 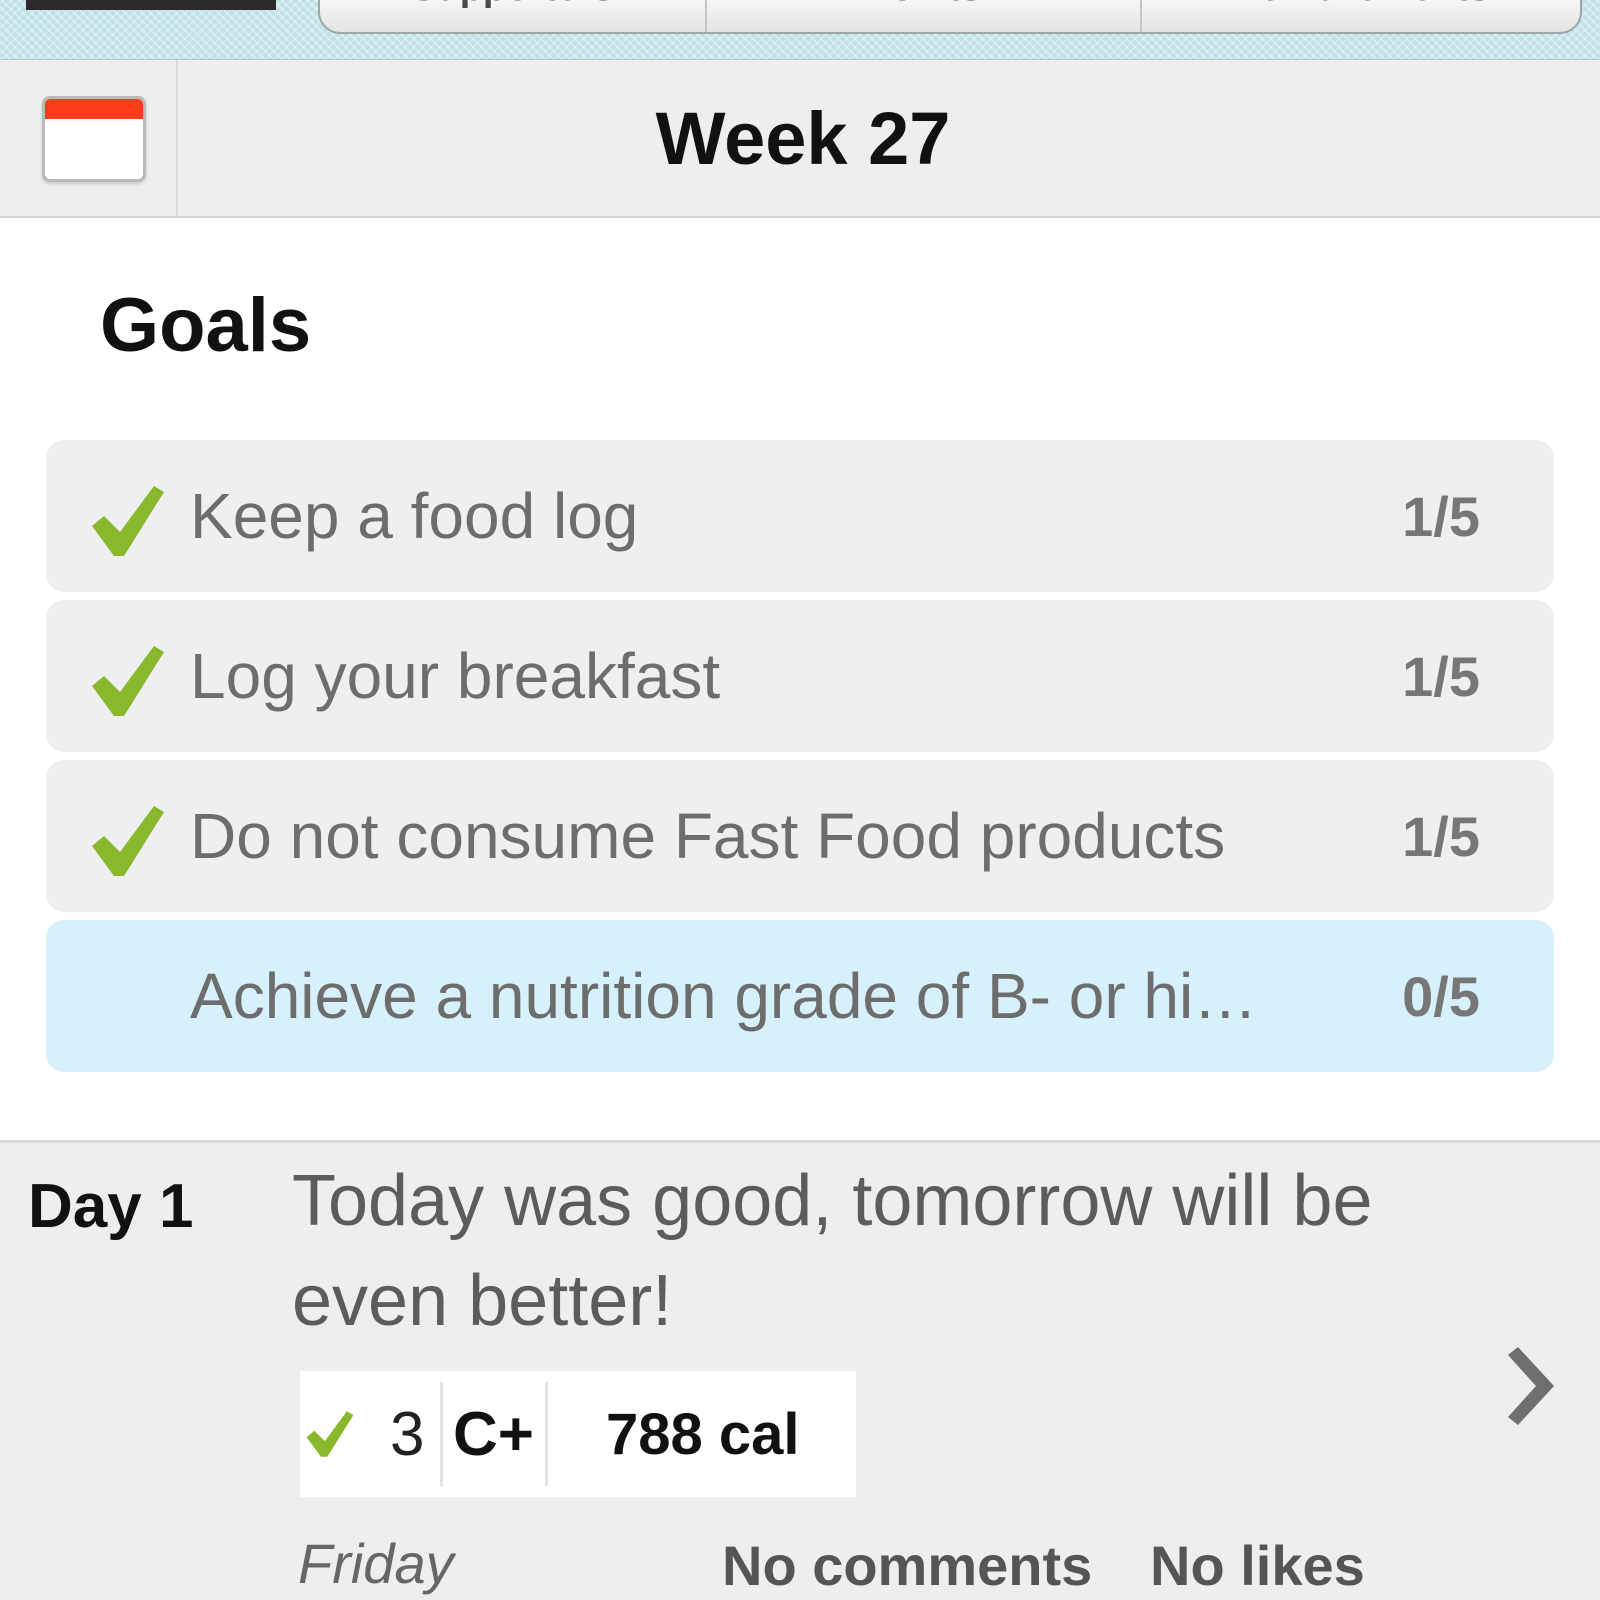 What do you see at coordinates (800, 516) in the screenshot?
I see `goal-row: Keep a food log 1/5` at bounding box center [800, 516].